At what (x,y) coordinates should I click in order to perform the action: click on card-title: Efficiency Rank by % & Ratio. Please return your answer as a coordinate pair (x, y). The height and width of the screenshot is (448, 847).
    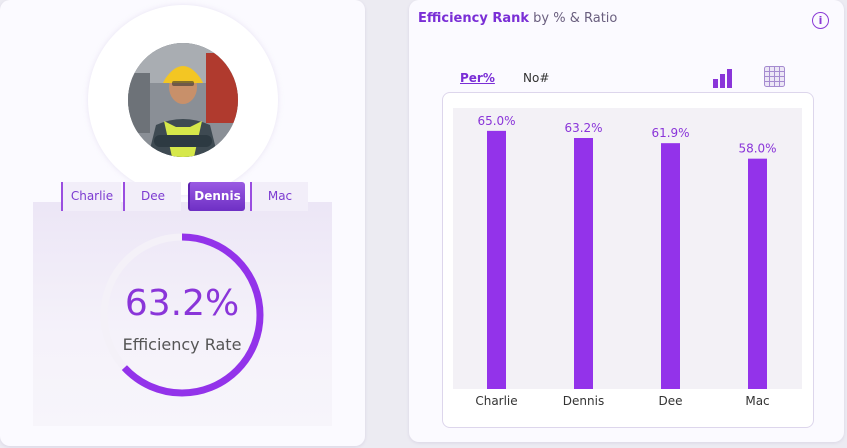
    Looking at the image, I should click on (517, 18).